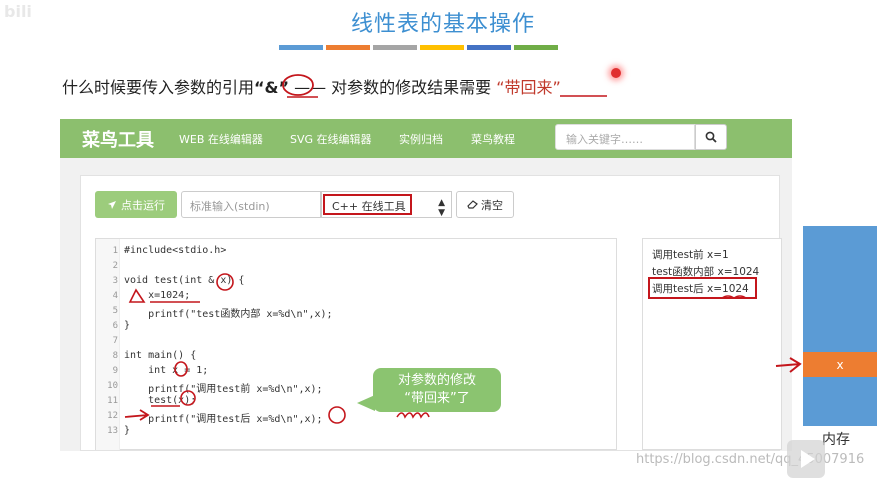 Image resolution: width=886 pixels, height=478 pixels. I want to click on memory-label: 内存, so click(836, 440).